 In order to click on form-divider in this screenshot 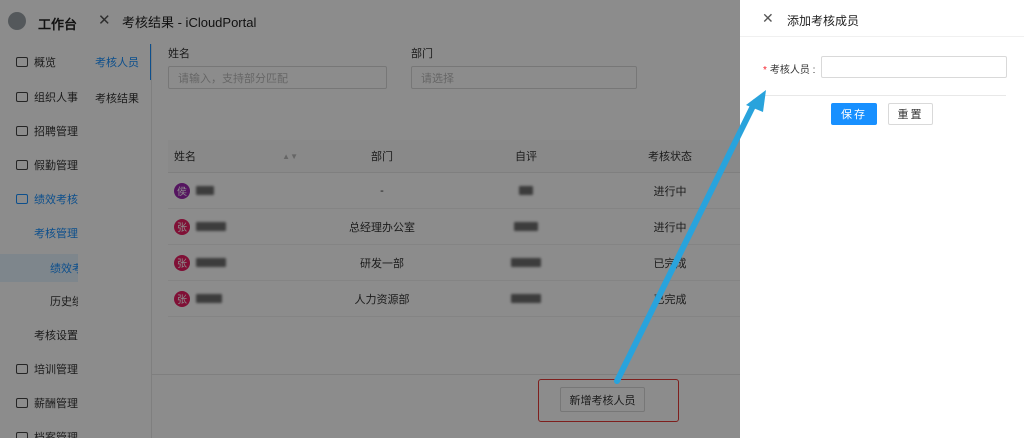, I will do `click(883, 95)`.